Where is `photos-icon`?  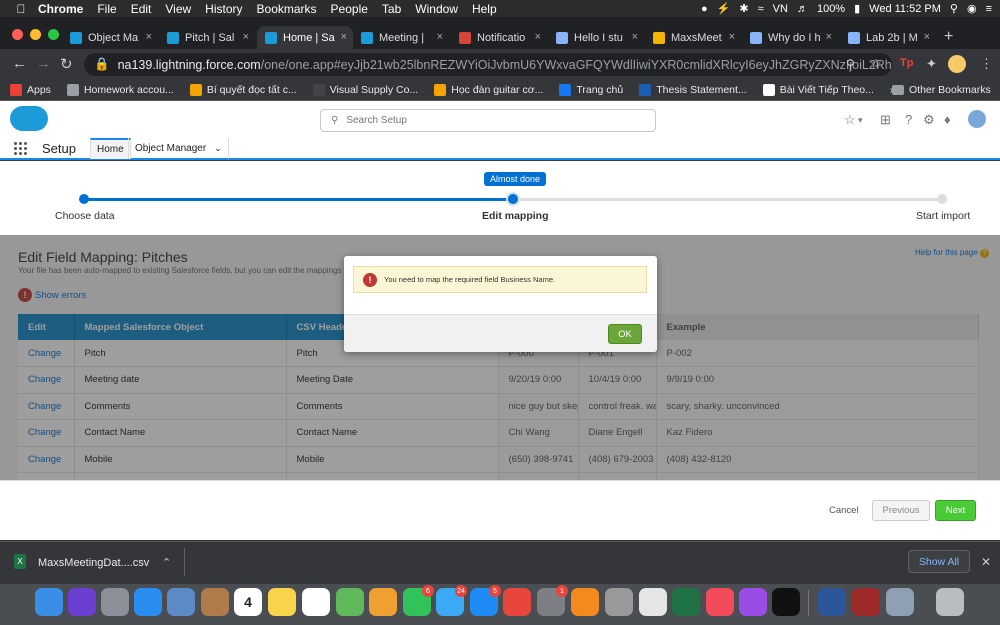 photos-icon is located at coordinates (383, 602).